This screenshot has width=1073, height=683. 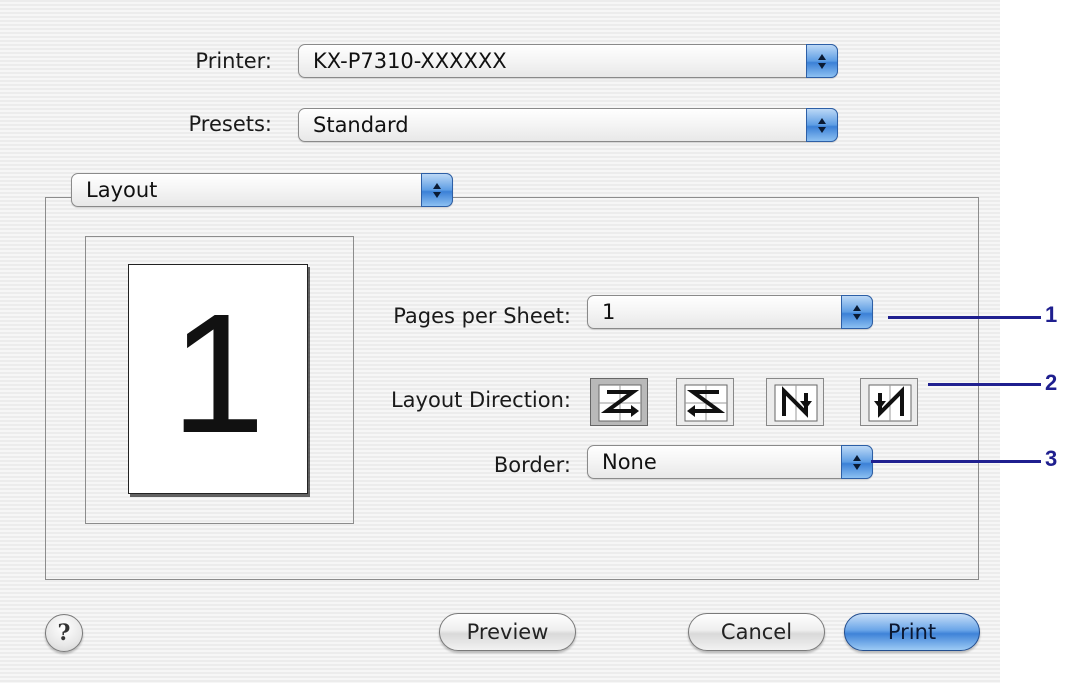 I want to click on printer-popup-arrows-icon, so click(x=822, y=61).